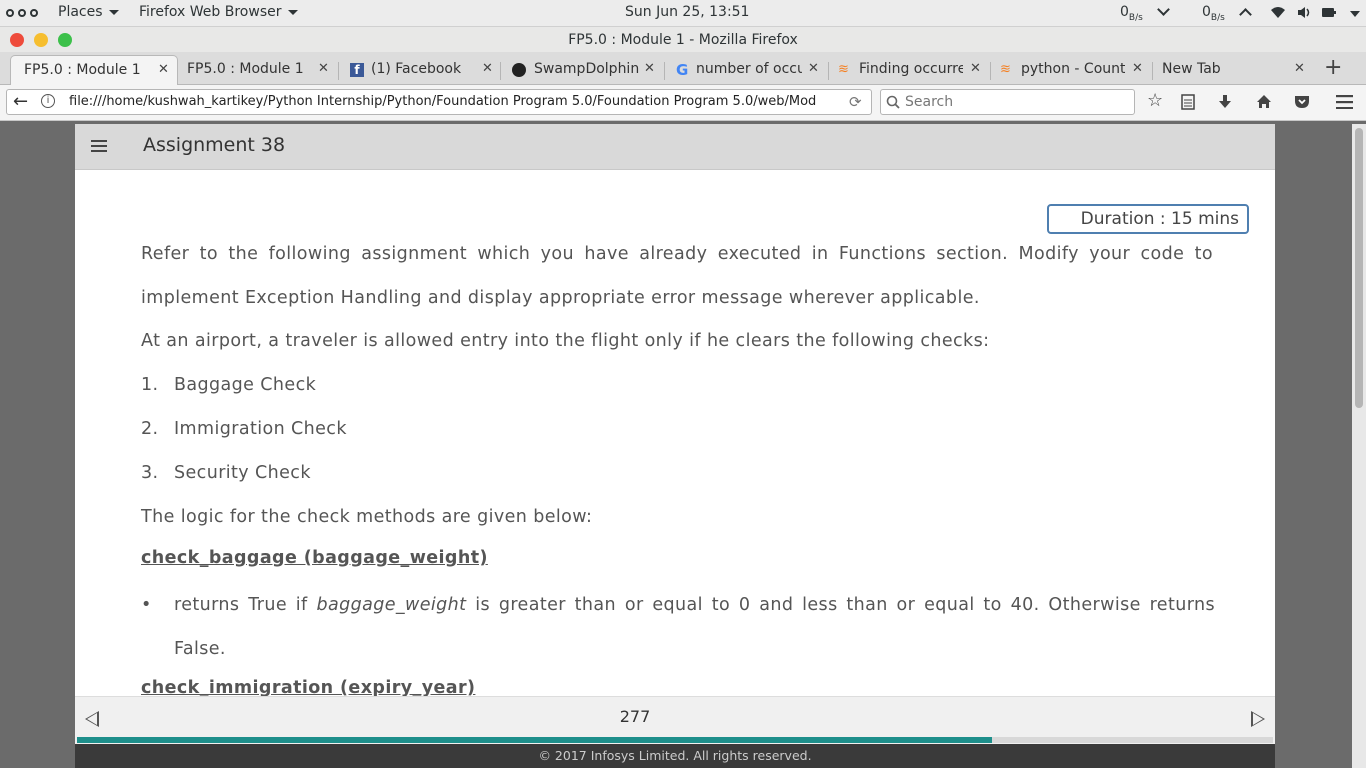  What do you see at coordinates (587, 69) in the screenshot?
I see `tab-label: SwampDolphin9` at bounding box center [587, 69].